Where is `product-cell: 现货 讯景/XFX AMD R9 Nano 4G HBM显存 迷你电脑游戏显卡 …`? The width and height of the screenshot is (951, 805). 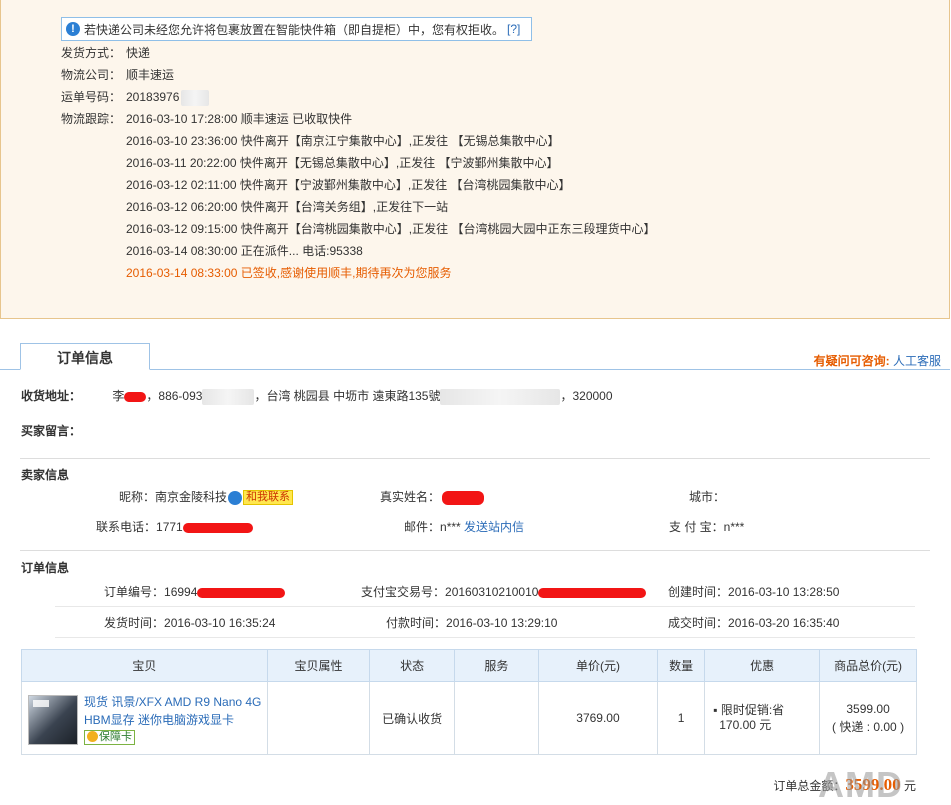 product-cell: 现货 讯景/XFX AMD R9 Nano 4G HBM显存 迷你电脑游戏显卡 … is located at coordinates (144, 718).